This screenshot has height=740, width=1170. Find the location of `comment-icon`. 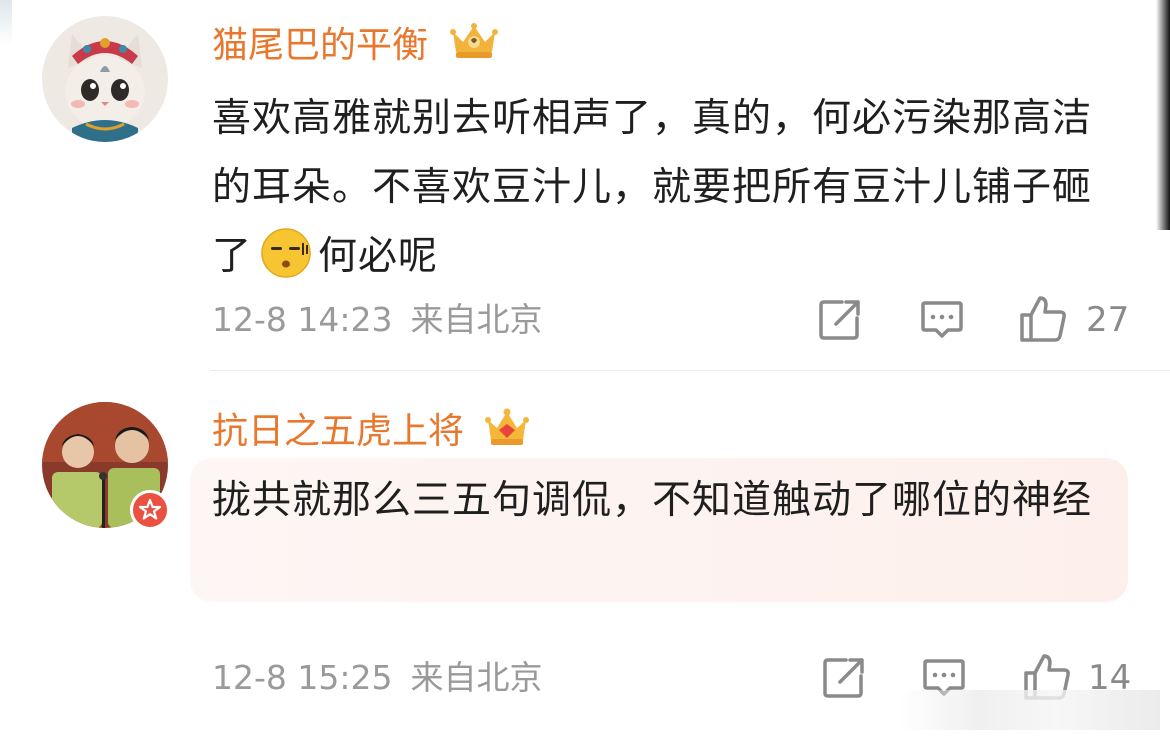

comment-icon is located at coordinates (942, 319).